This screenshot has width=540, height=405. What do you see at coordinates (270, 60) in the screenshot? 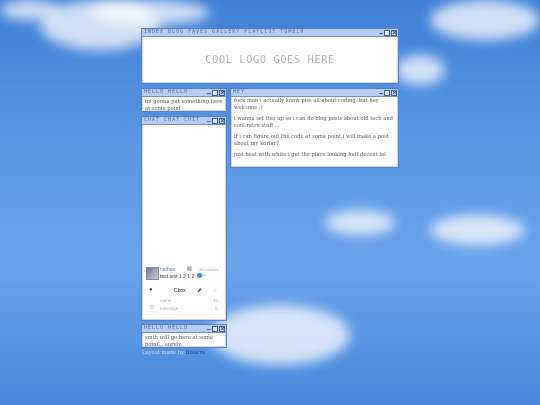
I see `logo-placeholder: COOL LOGO GOES HERE` at bounding box center [270, 60].